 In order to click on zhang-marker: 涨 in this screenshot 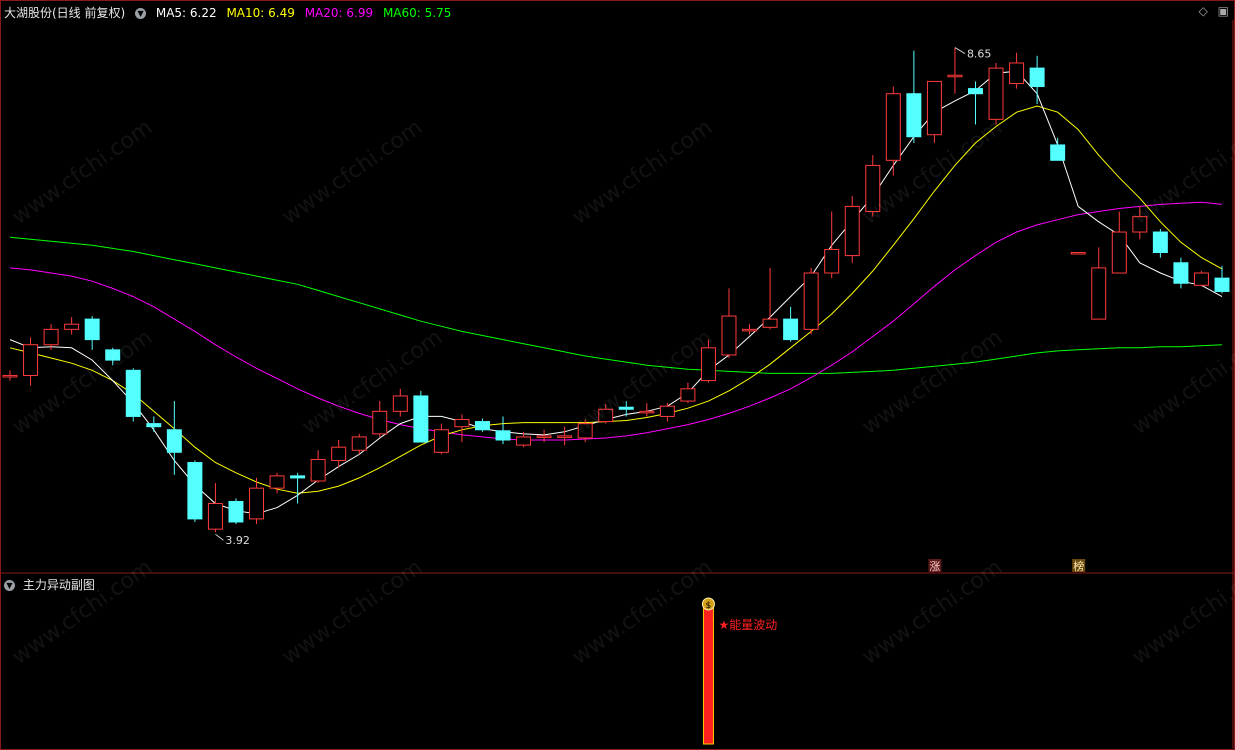, I will do `click(934, 566)`.